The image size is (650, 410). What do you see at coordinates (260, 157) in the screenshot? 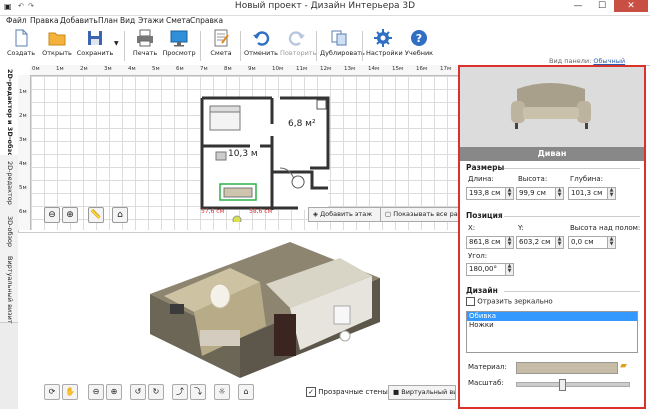
I see `floor-plan: 6,8 м² 10,3 м` at bounding box center [260, 157].